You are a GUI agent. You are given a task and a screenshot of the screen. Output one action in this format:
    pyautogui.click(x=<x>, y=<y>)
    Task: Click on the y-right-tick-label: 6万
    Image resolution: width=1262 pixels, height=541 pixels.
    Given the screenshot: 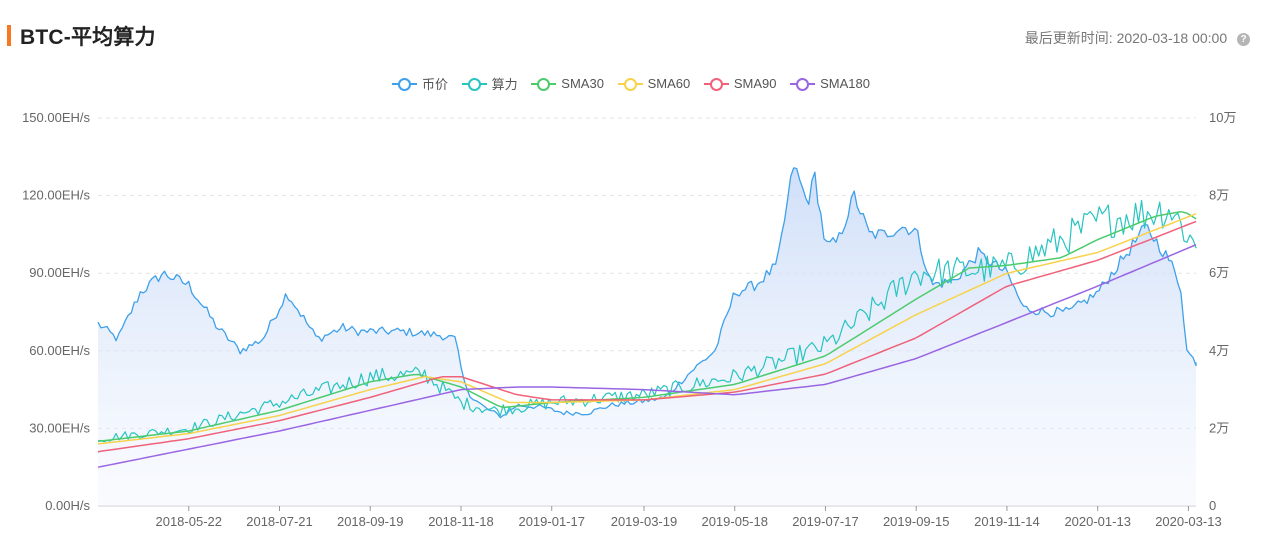 What is the action you would take?
    pyautogui.click(x=1219, y=272)
    